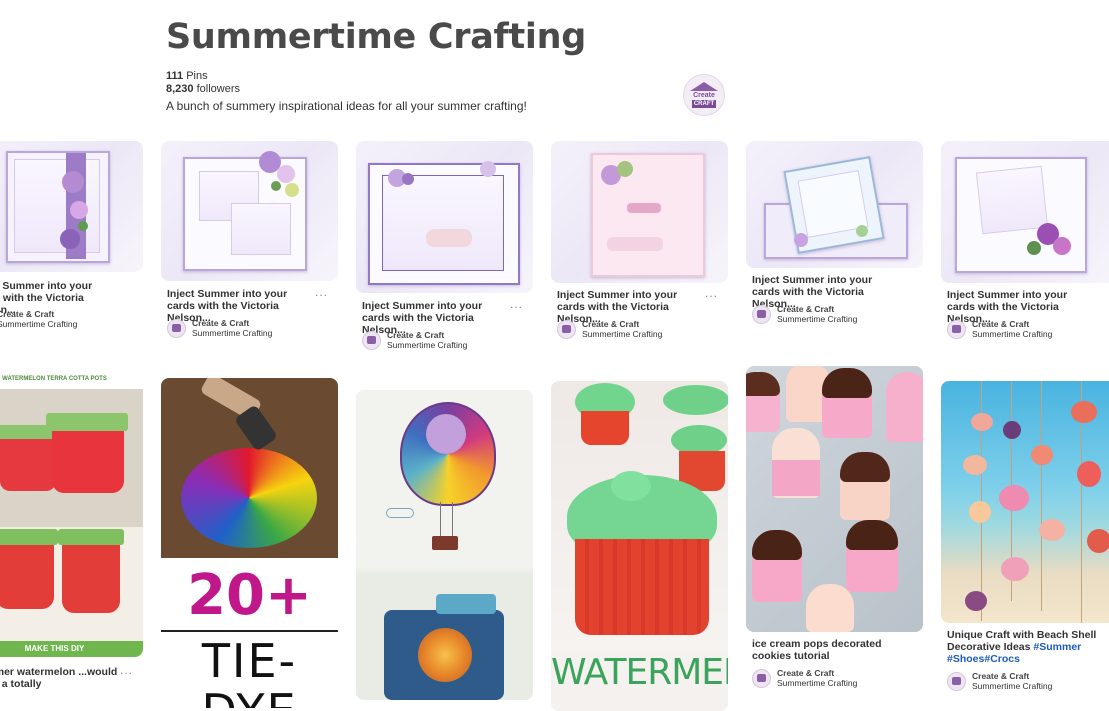 The image size is (1109, 711). I want to click on board-owner-avatar: Create CRAFT, so click(704, 95).